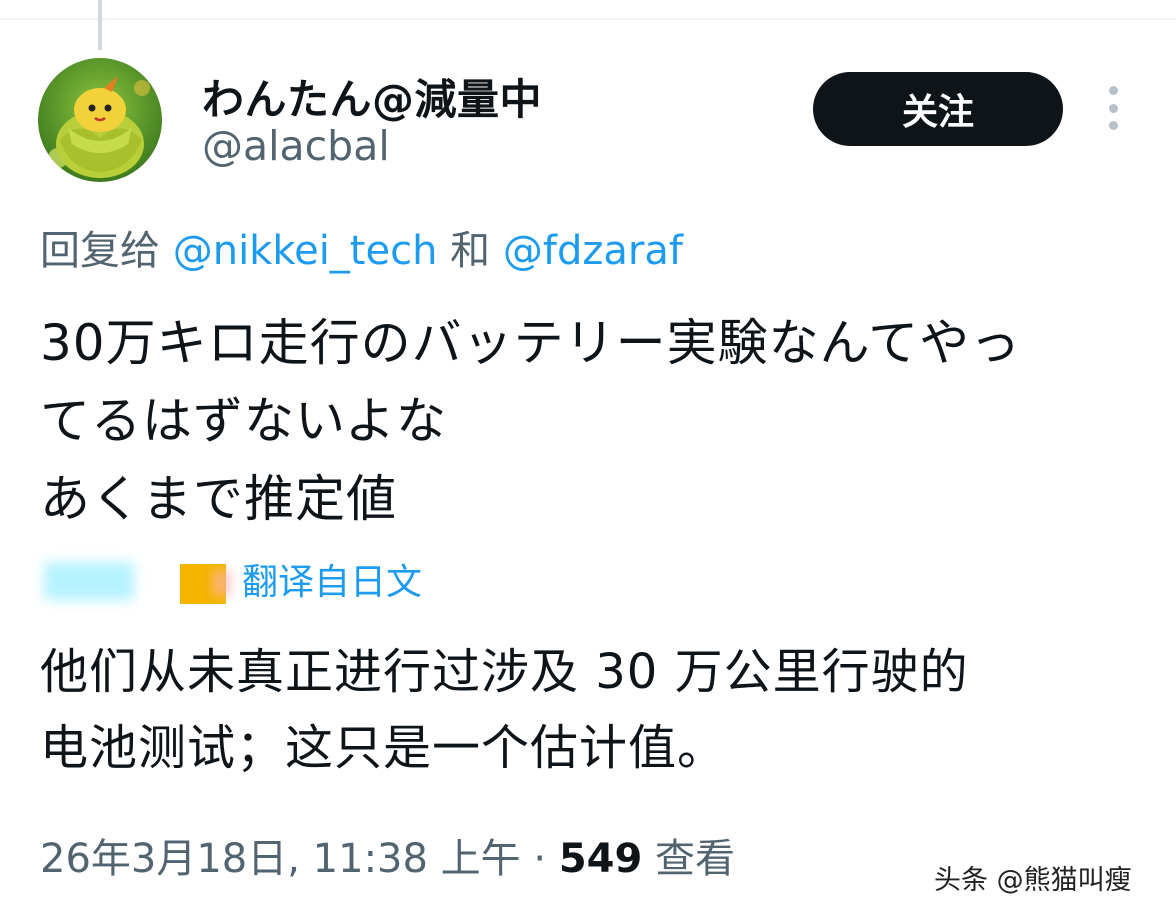 This screenshot has width=1176, height=918. I want to click on reply-prefix: 回复给, so click(100, 251).